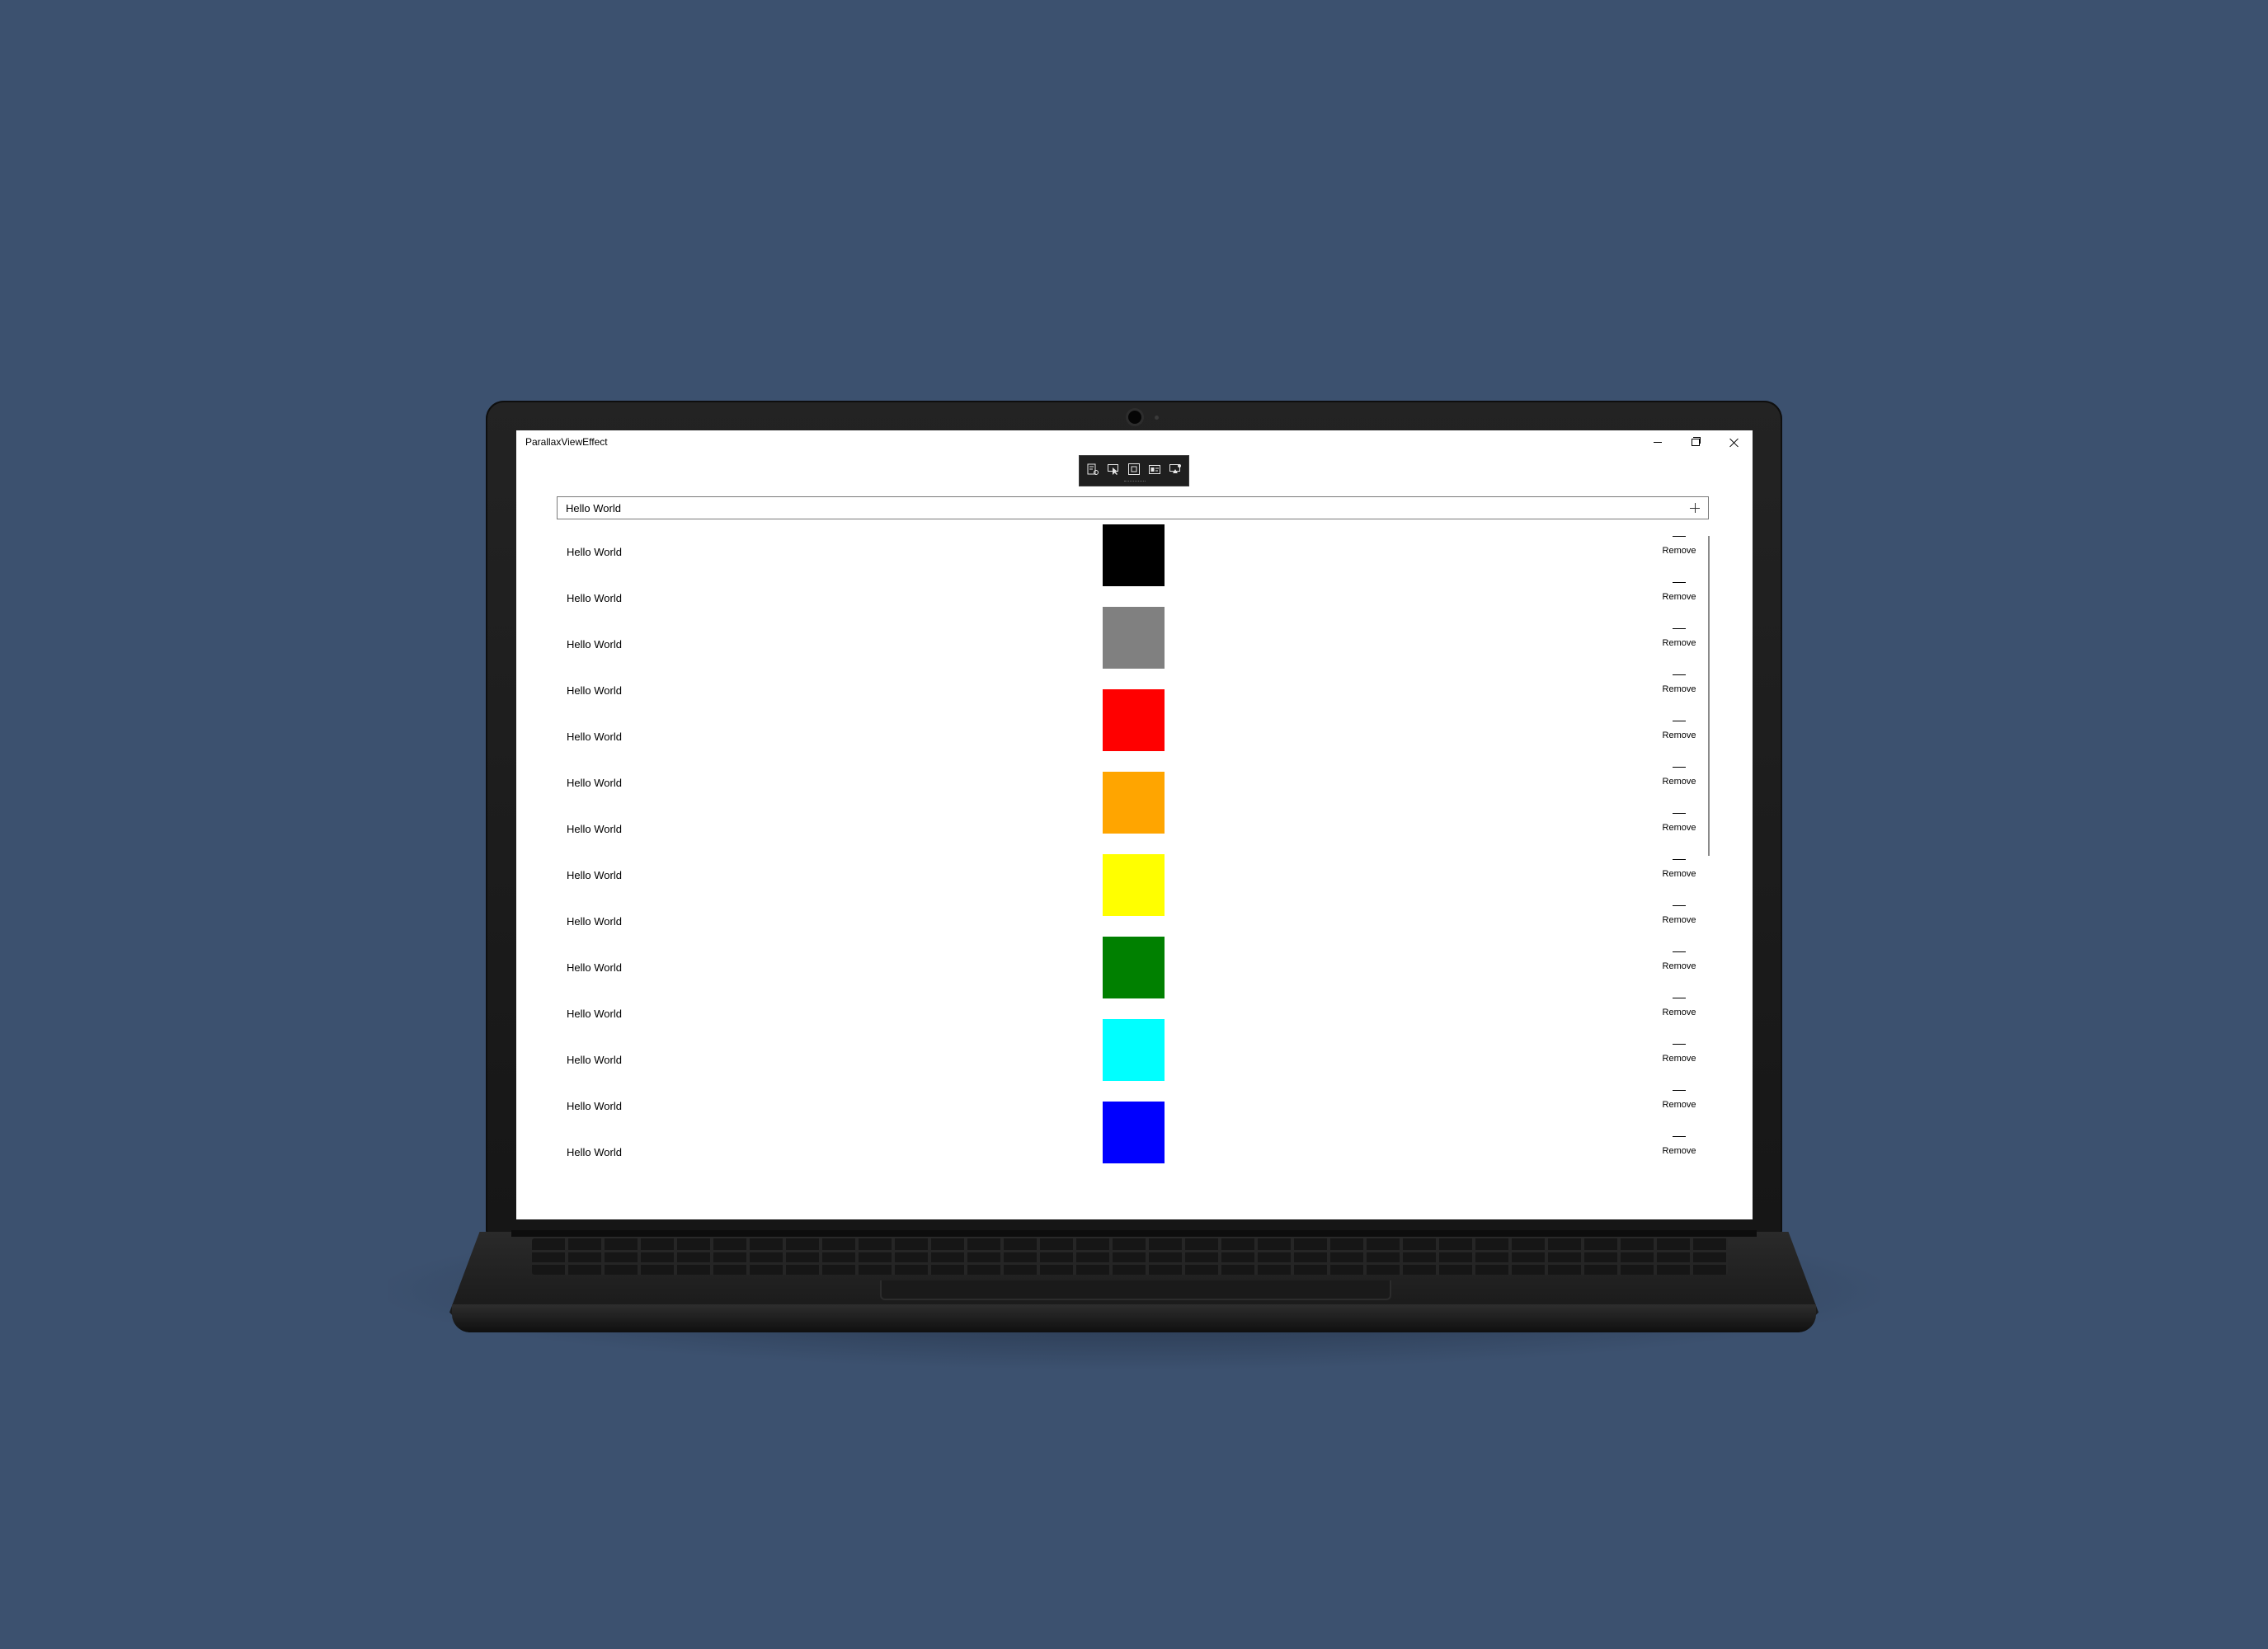 The image size is (2268, 1649). I want to click on hot-reload-icon, so click(1175, 468).